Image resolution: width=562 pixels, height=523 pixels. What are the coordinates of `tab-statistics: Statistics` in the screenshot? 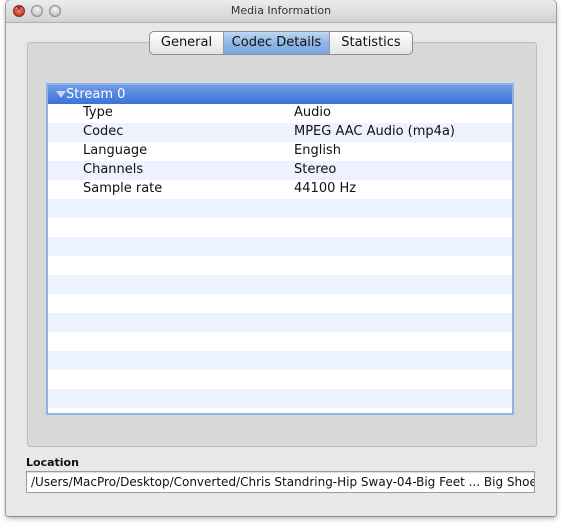 It's located at (371, 43).